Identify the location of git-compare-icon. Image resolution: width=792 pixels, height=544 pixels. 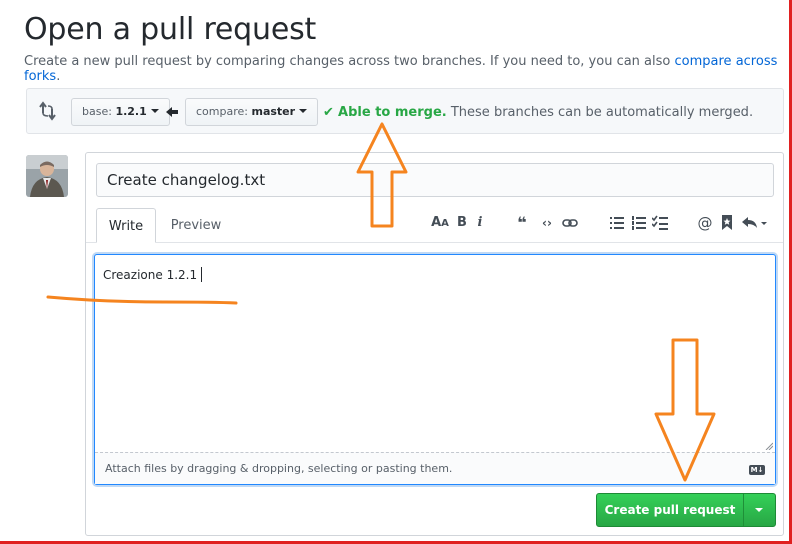
(48, 111).